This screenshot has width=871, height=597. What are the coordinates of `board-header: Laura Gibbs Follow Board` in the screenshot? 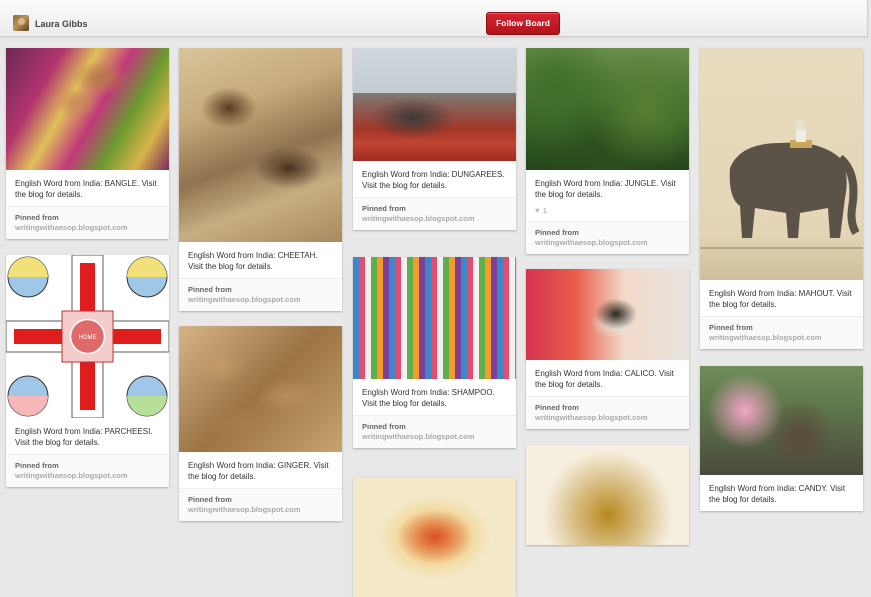 It's located at (434, 18).